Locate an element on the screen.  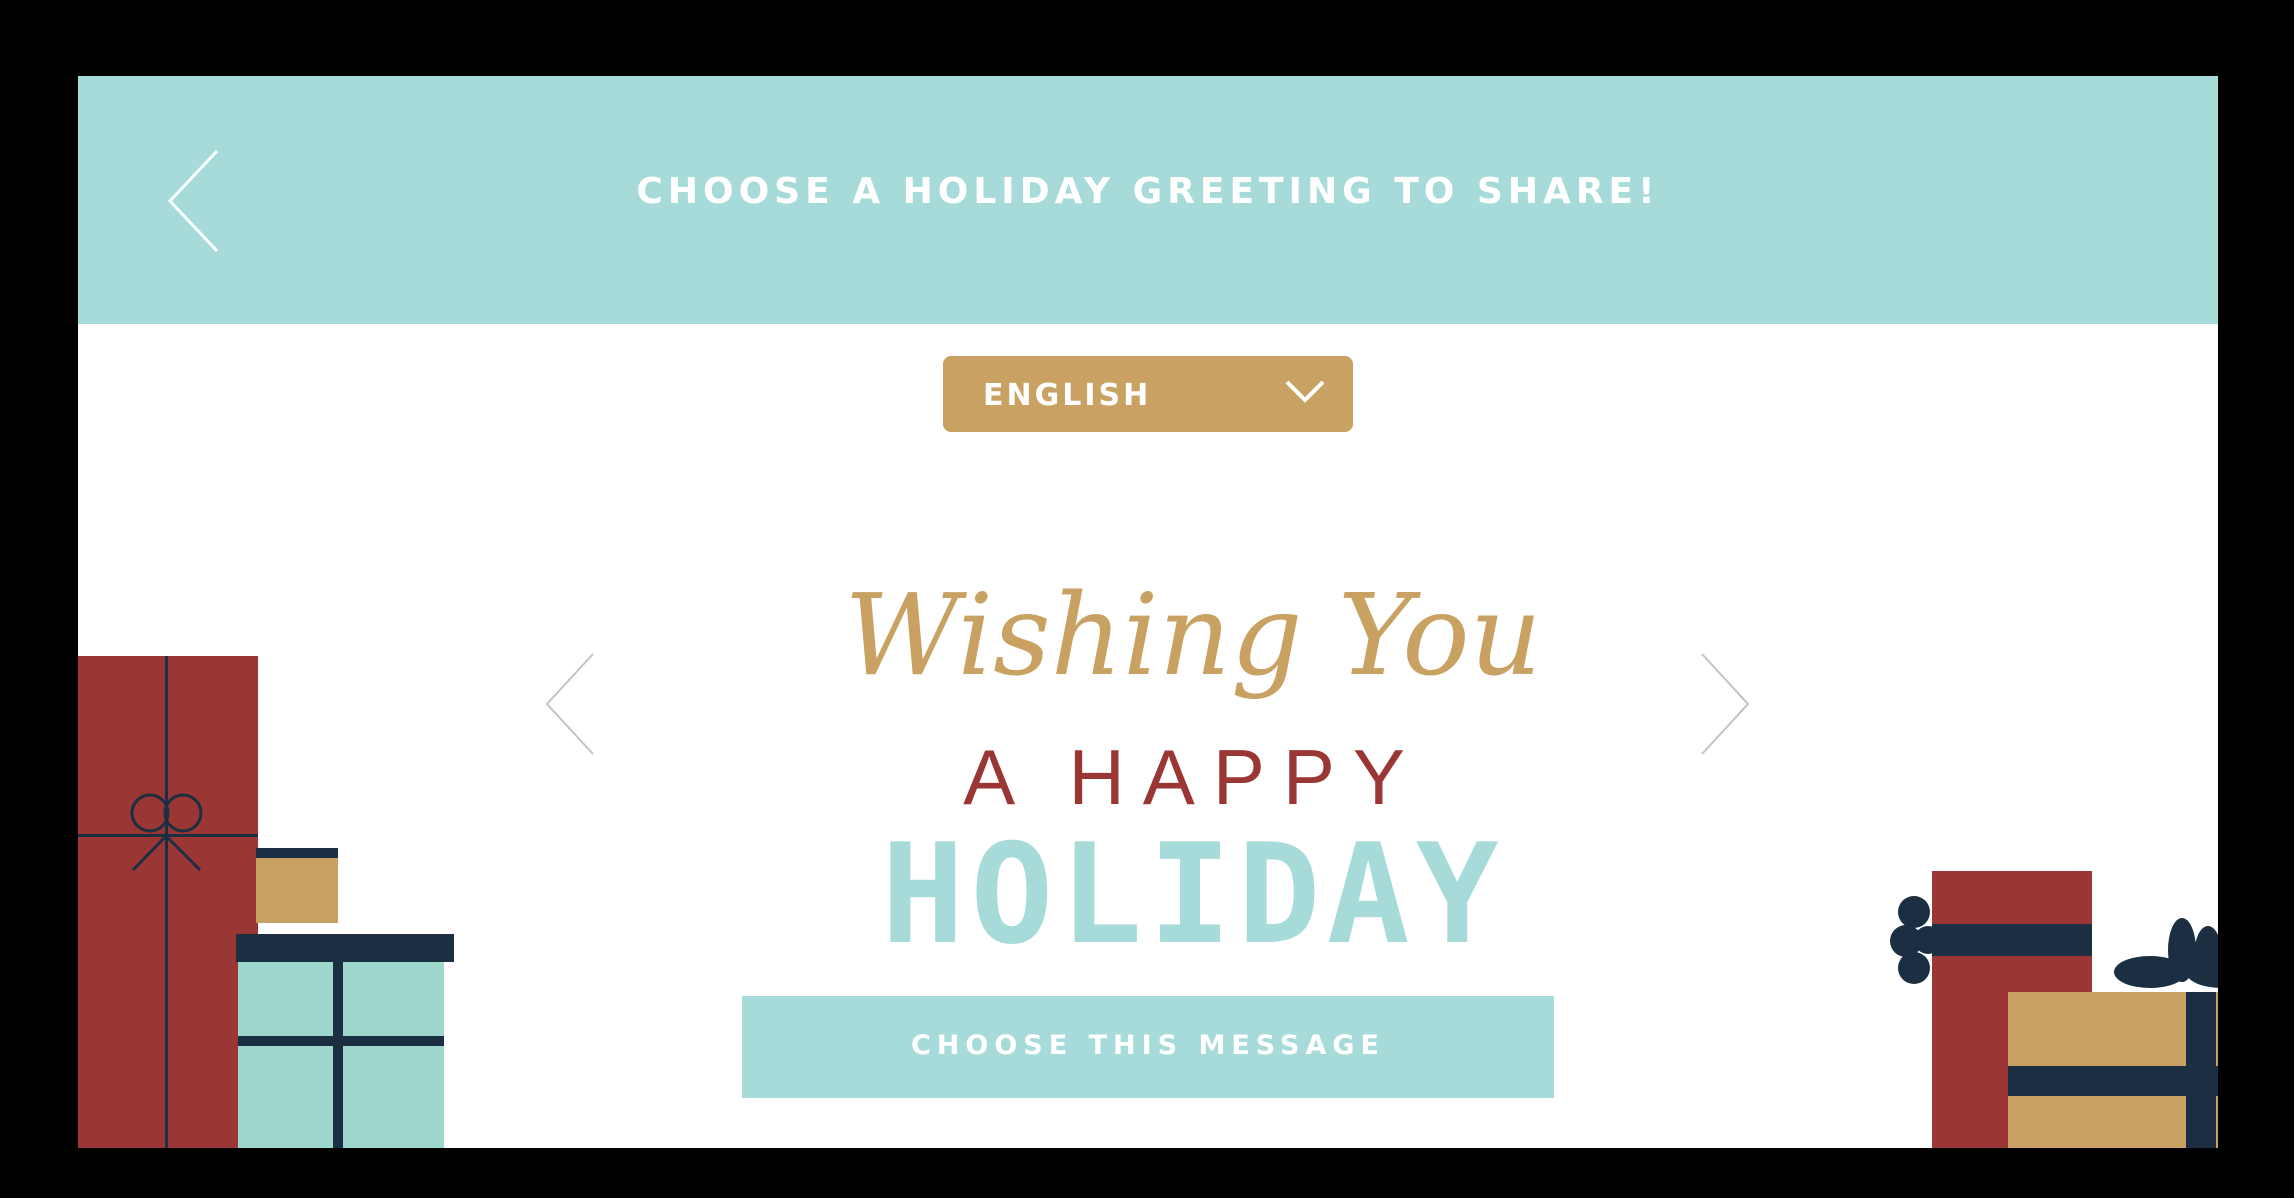
language-select: ENGLISH is located at coordinates (1148, 394).